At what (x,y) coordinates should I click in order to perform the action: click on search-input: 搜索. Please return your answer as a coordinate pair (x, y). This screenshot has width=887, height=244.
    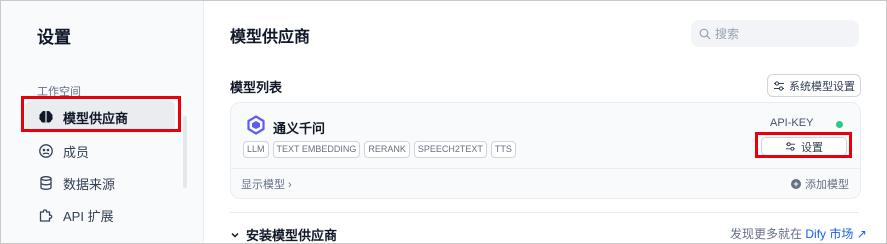
    Looking at the image, I should click on (775, 33).